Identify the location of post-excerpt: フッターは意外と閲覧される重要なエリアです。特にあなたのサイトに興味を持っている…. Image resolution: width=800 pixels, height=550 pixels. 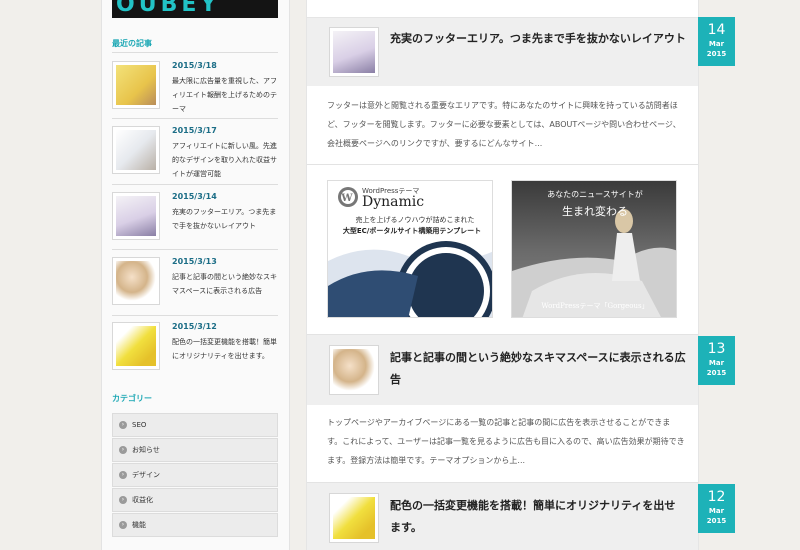
(504, 124).